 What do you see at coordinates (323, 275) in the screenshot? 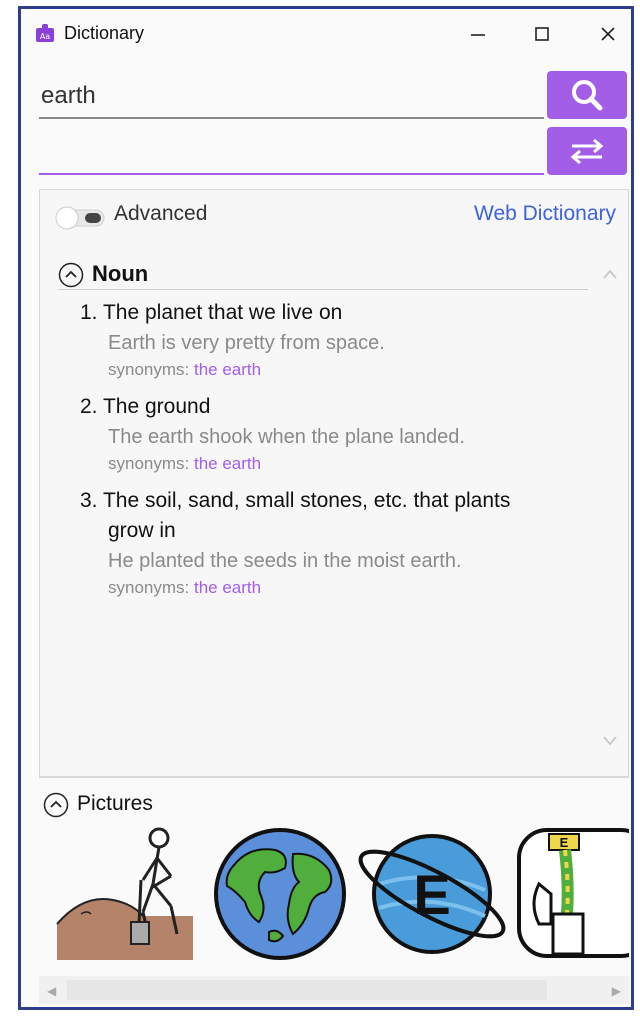
I see `noun-section-header: Noun` at bounding box center [323, 275].